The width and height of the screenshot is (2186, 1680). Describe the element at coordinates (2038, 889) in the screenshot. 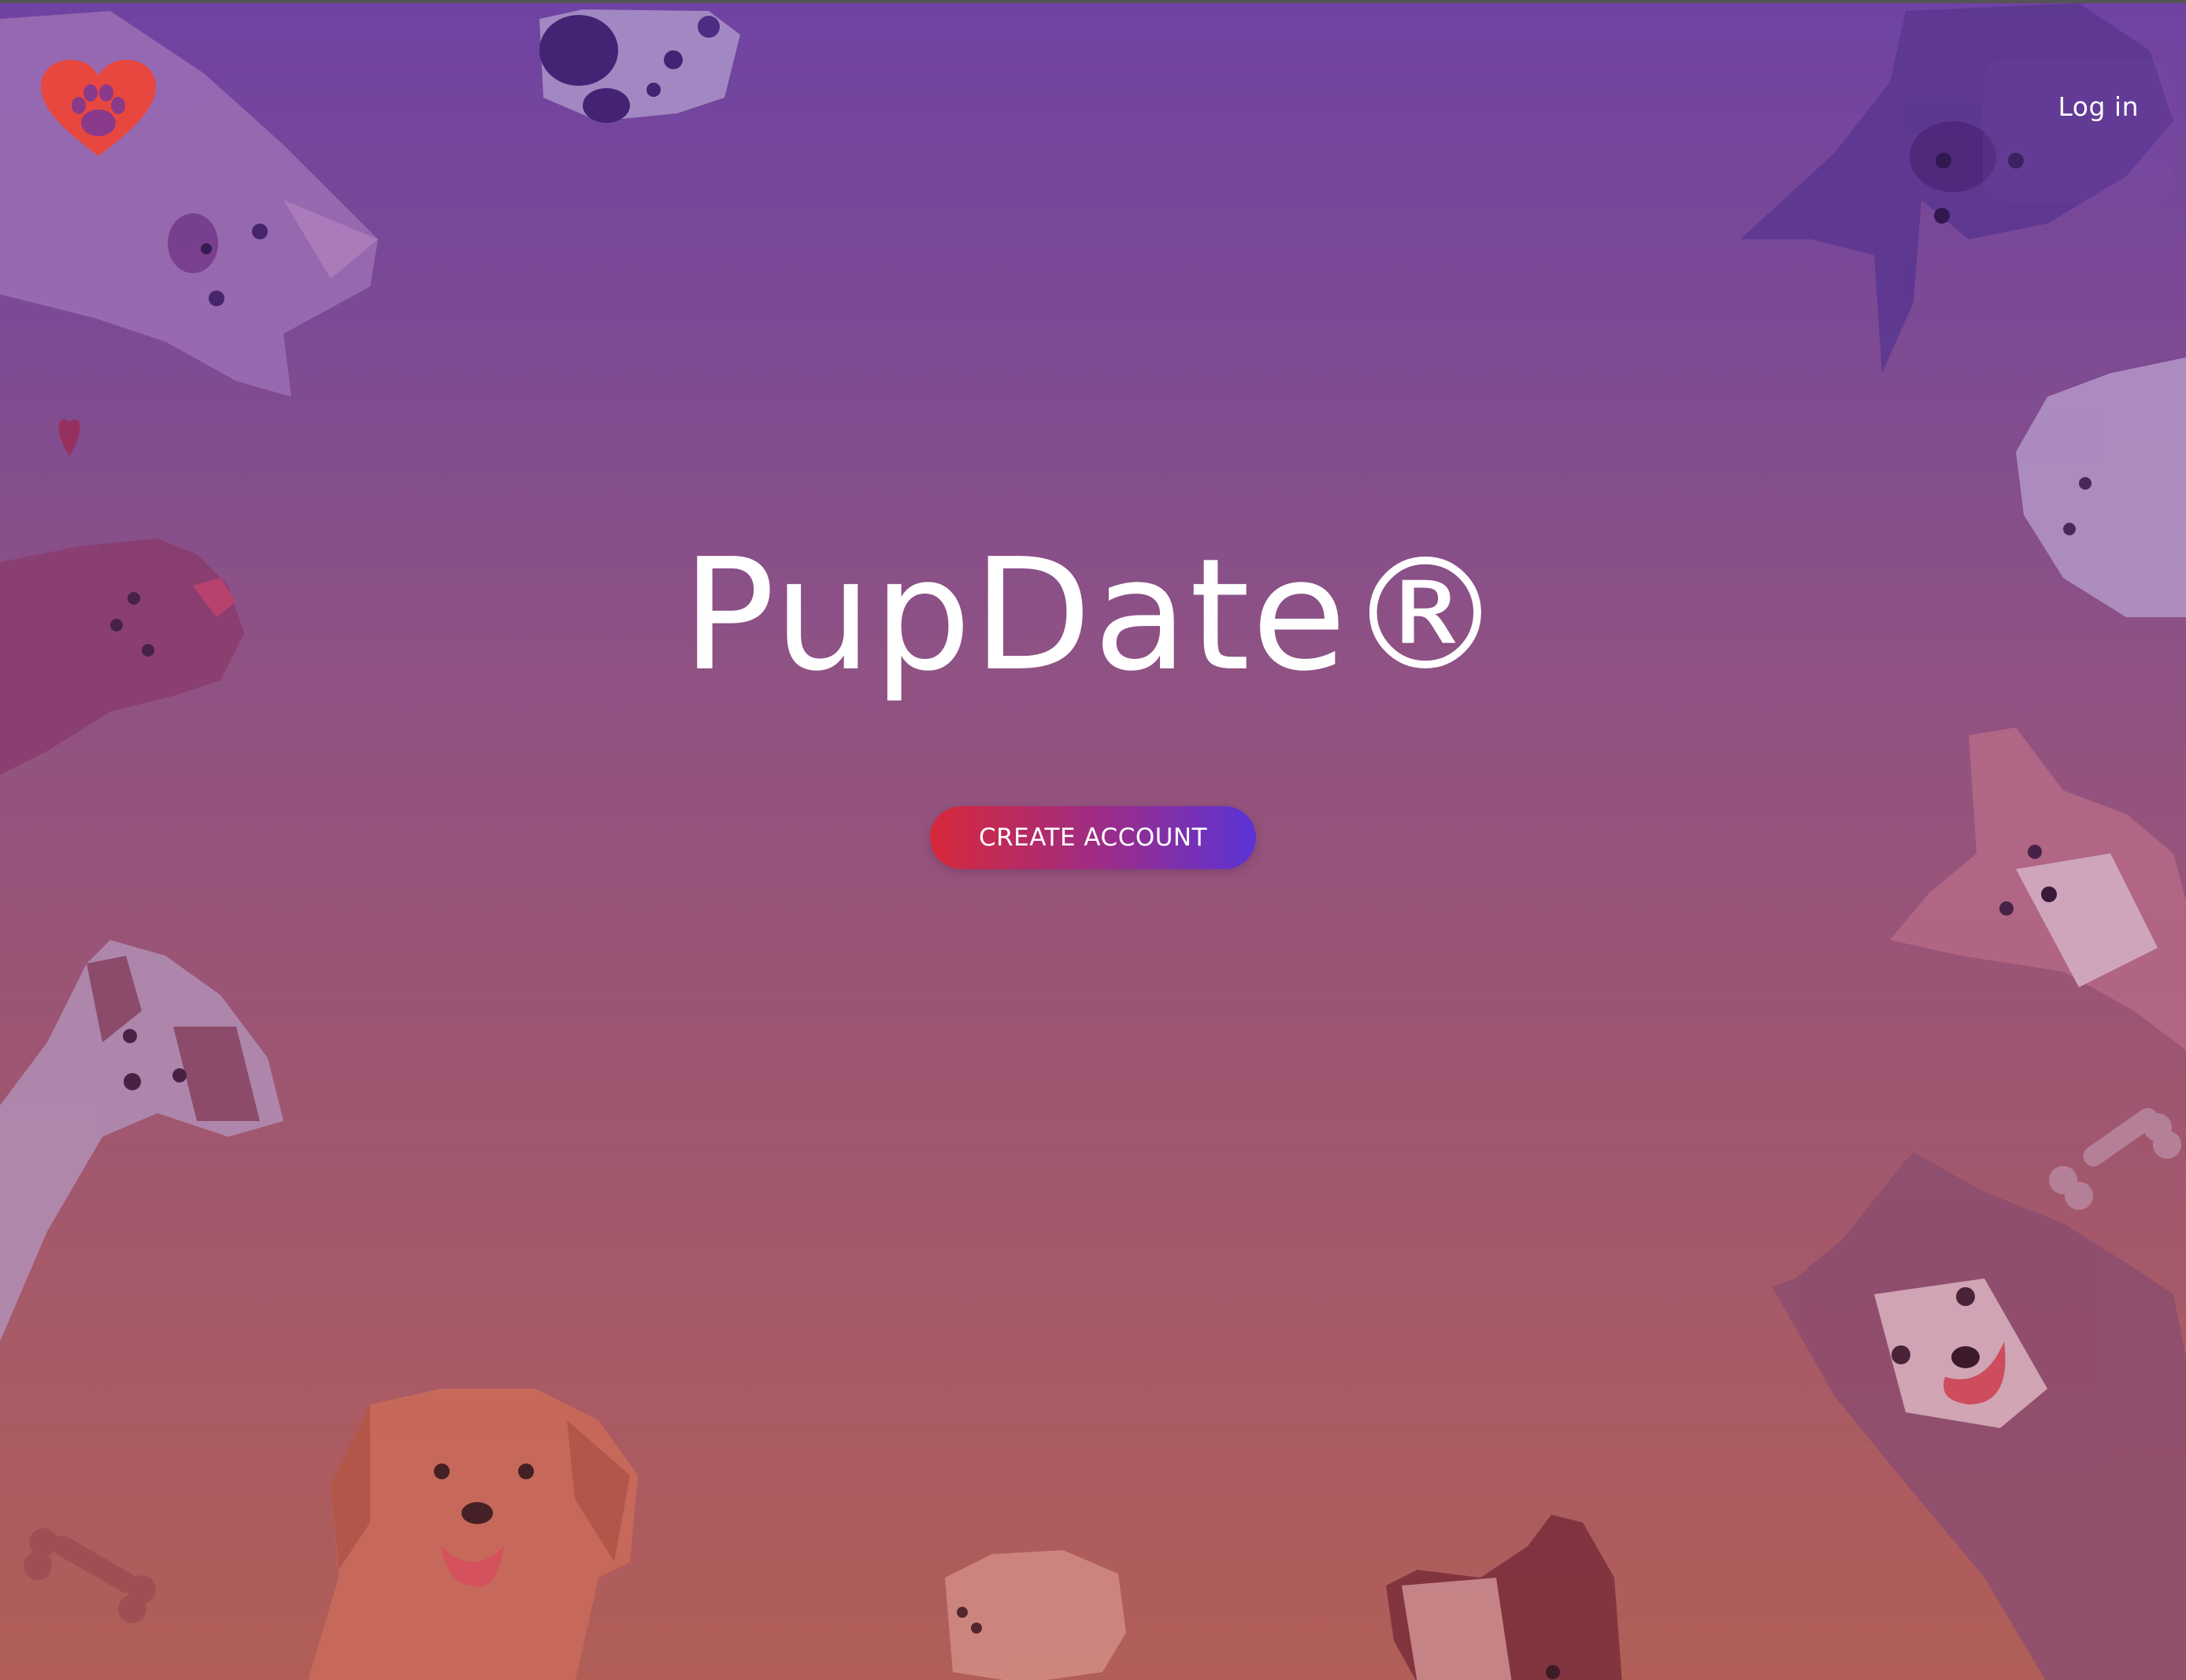

I see `corgi-dog-illustration` at that location.